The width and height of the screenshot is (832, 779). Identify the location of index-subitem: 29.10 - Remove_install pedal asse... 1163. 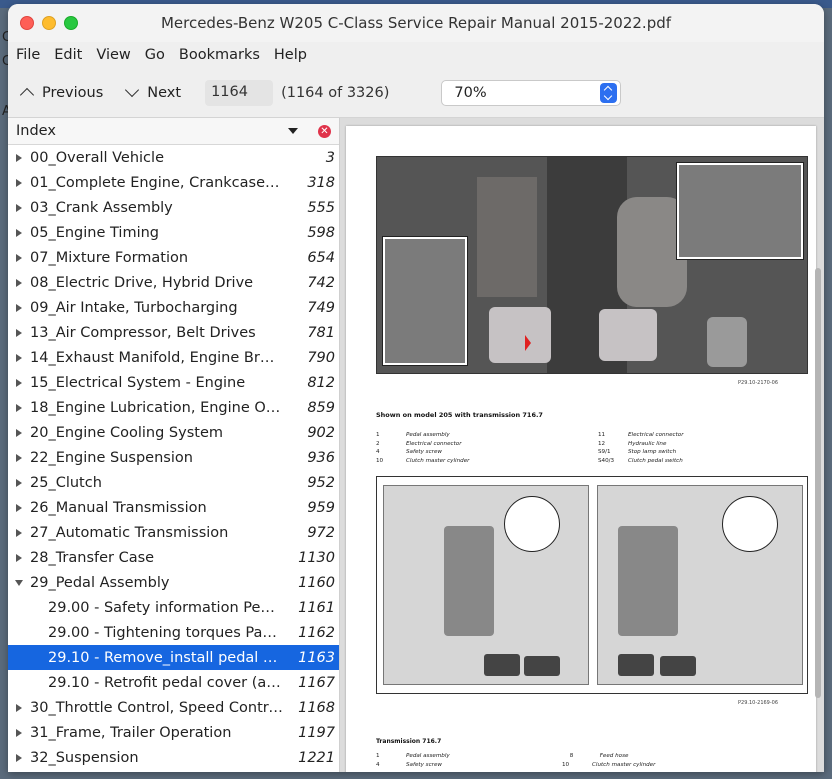
(173, 657).